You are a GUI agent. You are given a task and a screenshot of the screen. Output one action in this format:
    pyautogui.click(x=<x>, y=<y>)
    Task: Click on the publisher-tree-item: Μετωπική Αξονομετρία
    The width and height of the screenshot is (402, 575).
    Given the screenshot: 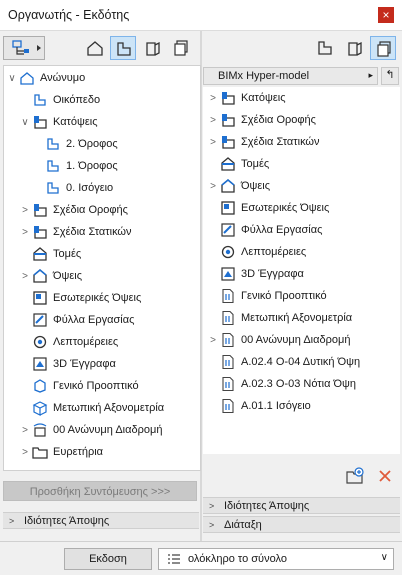 What is the action you would take?
    pyautogui.click(x=280, y=318)
    